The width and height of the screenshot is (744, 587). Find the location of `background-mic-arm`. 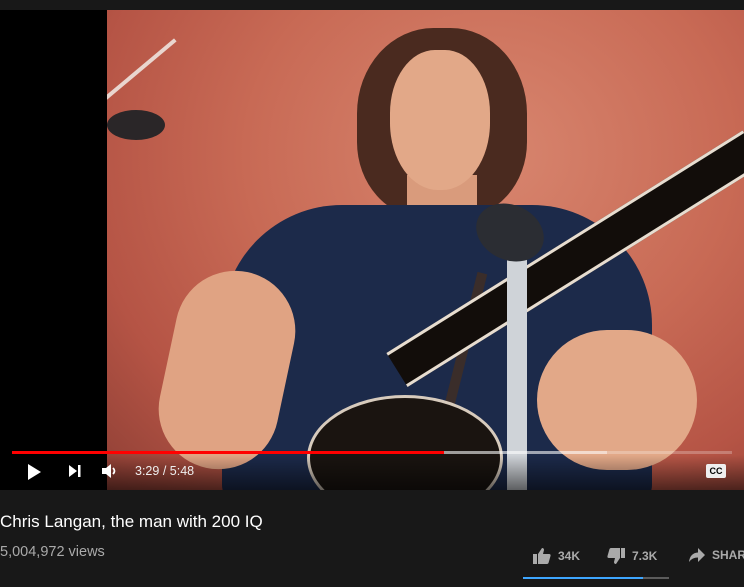

background-mic-arm is located at coordinates (142, 72).